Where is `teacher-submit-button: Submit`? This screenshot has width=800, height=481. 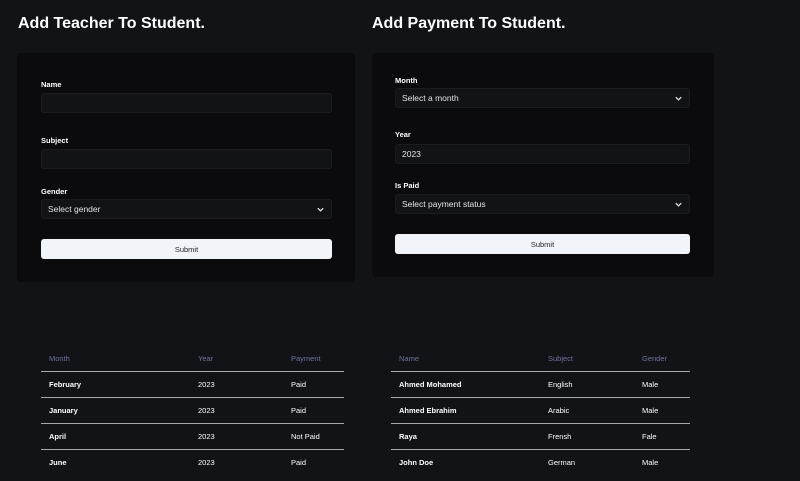
teacher-submit-button: Submit is located at coordinates (186, 249).